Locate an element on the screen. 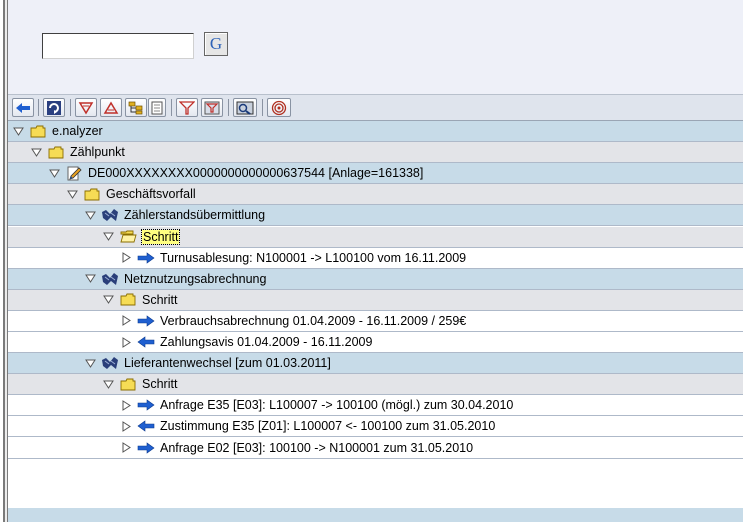 The width and height of the screenshot is (743, 522). spiral-icon is located at coordinates (279, 107).